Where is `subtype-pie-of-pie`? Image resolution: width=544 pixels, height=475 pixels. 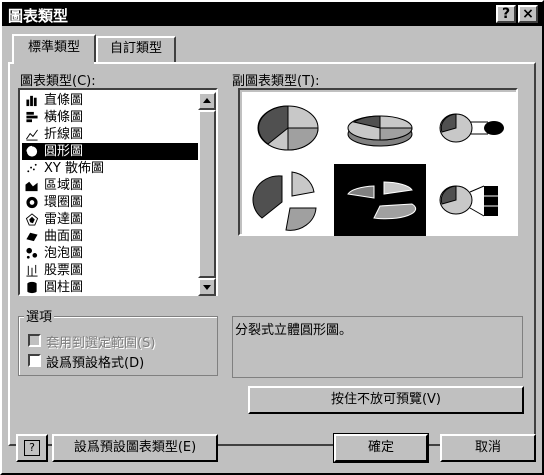
subtype-pie-of-pie is located at coordinates (472, 128).